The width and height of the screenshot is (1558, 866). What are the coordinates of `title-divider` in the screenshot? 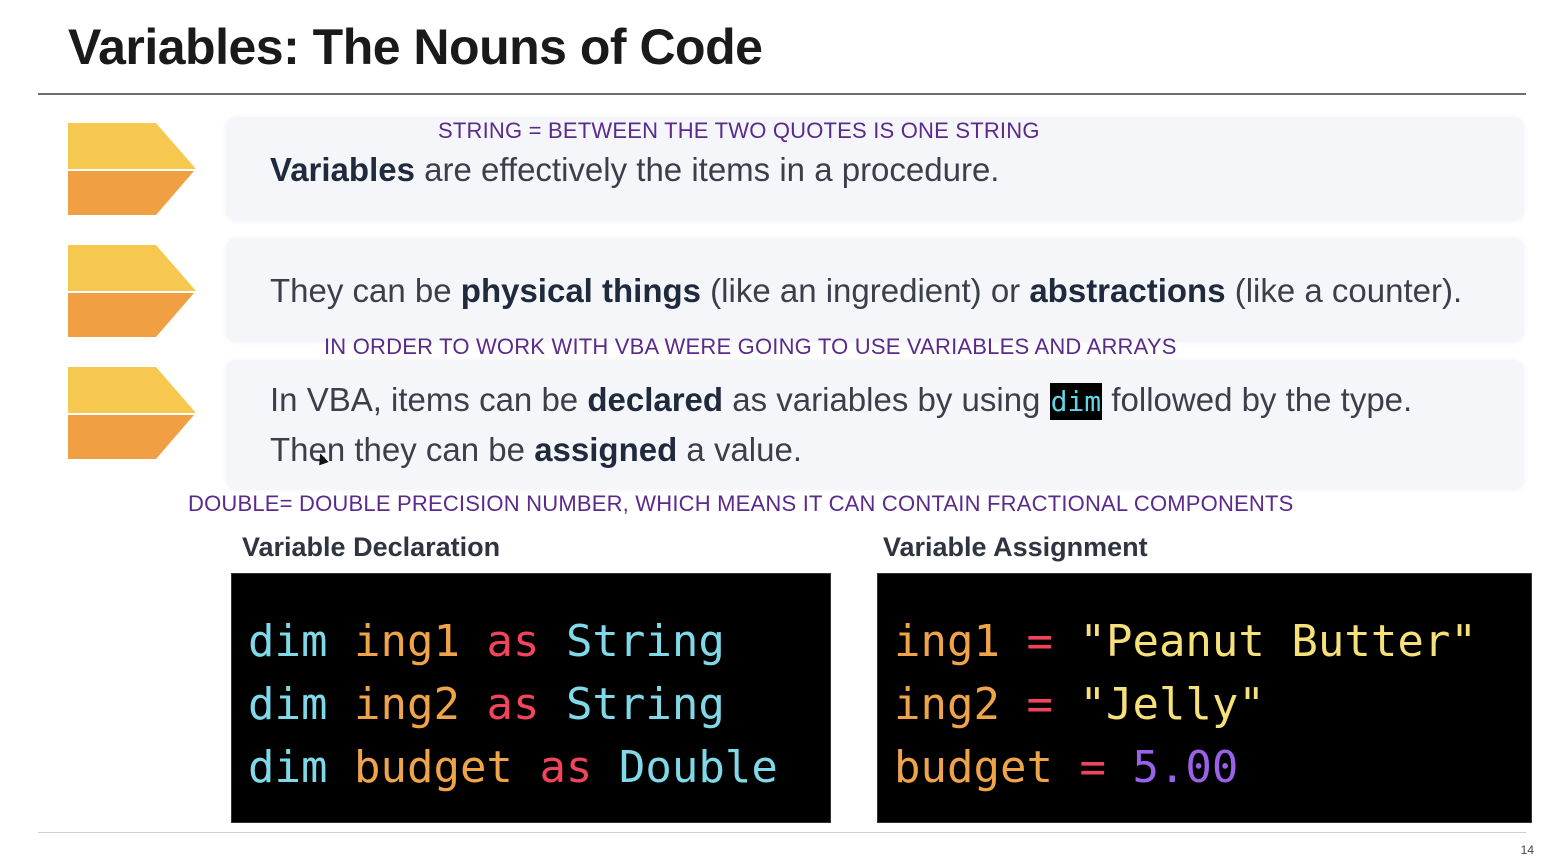 It's located at (782, 94).